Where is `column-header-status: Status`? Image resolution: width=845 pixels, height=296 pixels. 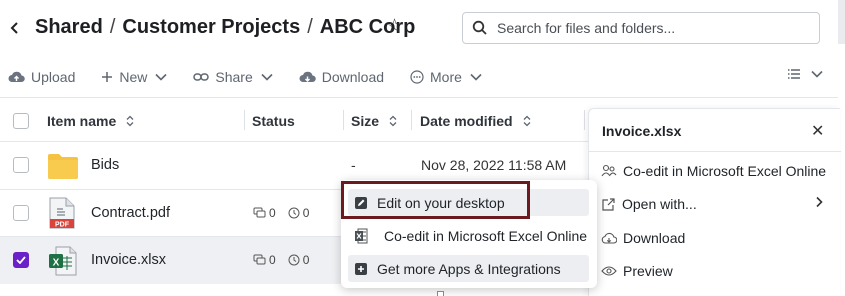
column-header-status: Status is located at coordinates (273, 121).